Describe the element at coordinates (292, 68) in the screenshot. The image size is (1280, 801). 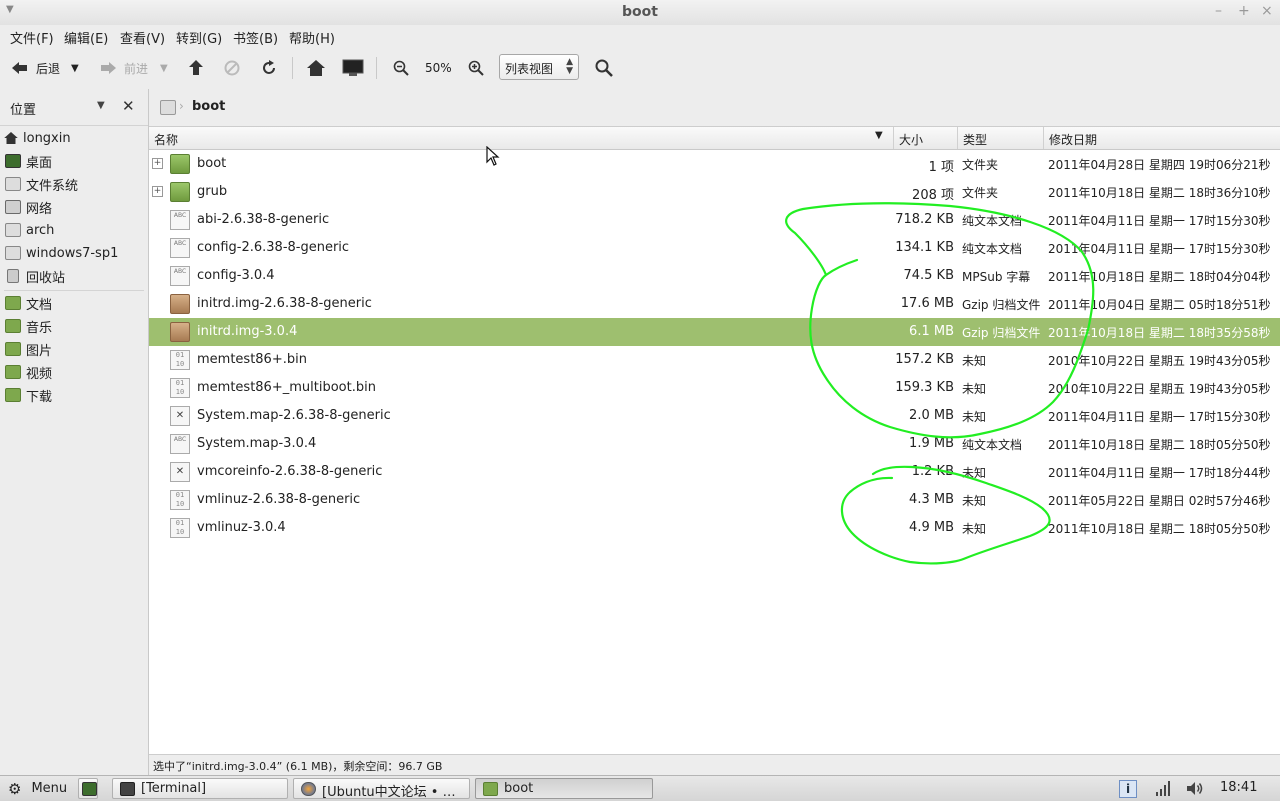
I see `toolbar-separator` at that location.